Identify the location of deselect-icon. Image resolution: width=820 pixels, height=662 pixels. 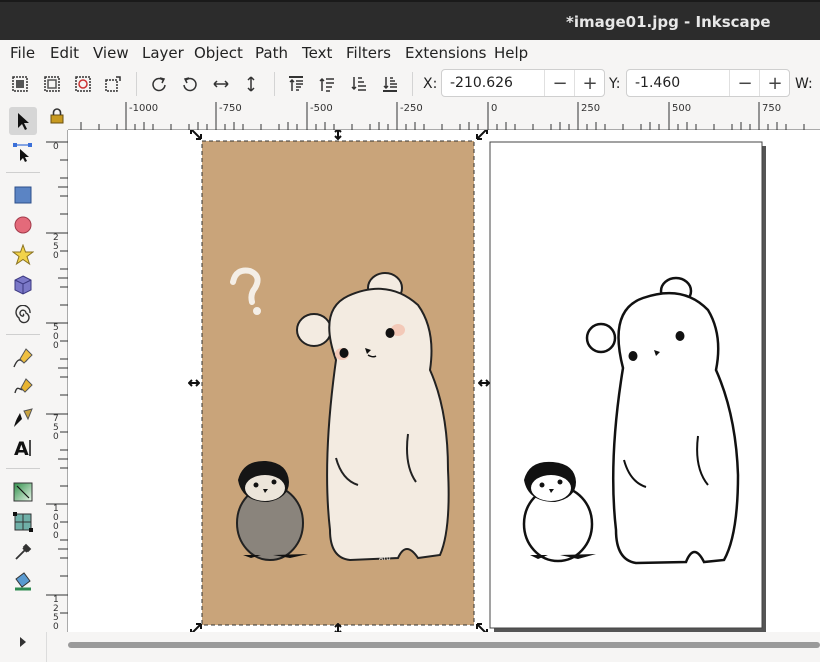
(83, 84).